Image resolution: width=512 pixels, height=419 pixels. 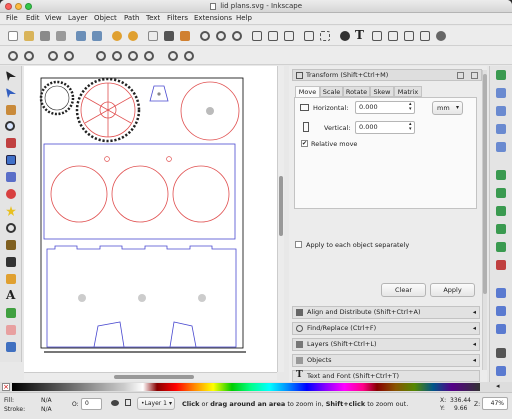 I want to click on clone-icon, so click(x=273, y=36).